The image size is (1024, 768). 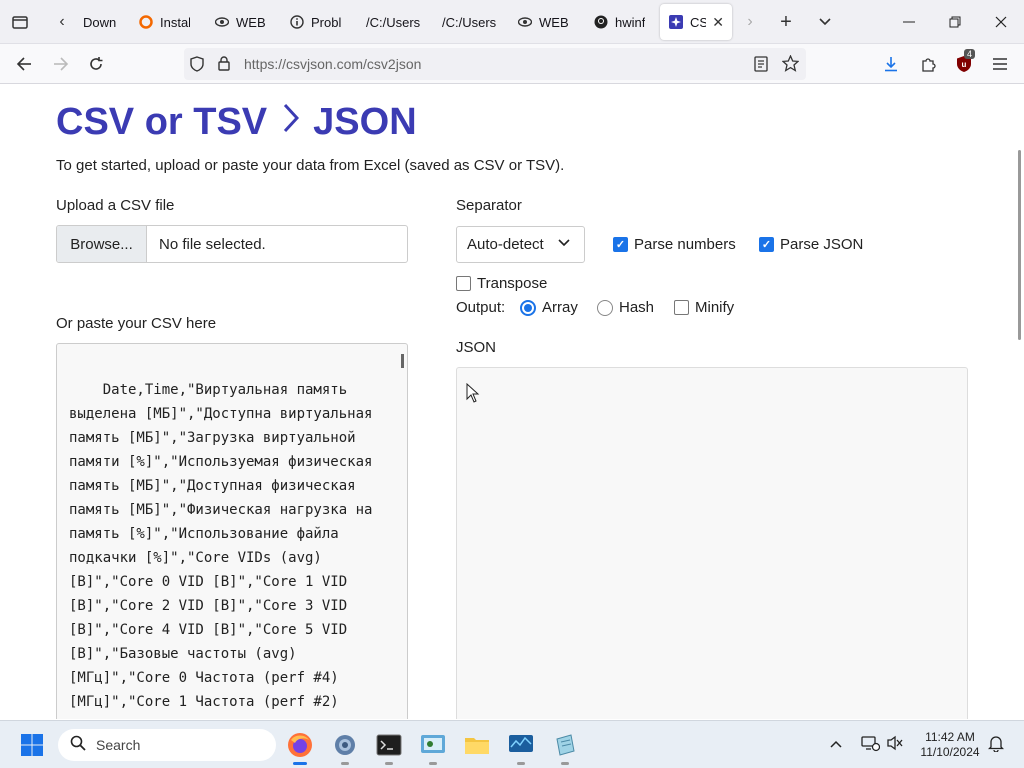 I want to click on reader-view-icon, so click(x=762, y=64).